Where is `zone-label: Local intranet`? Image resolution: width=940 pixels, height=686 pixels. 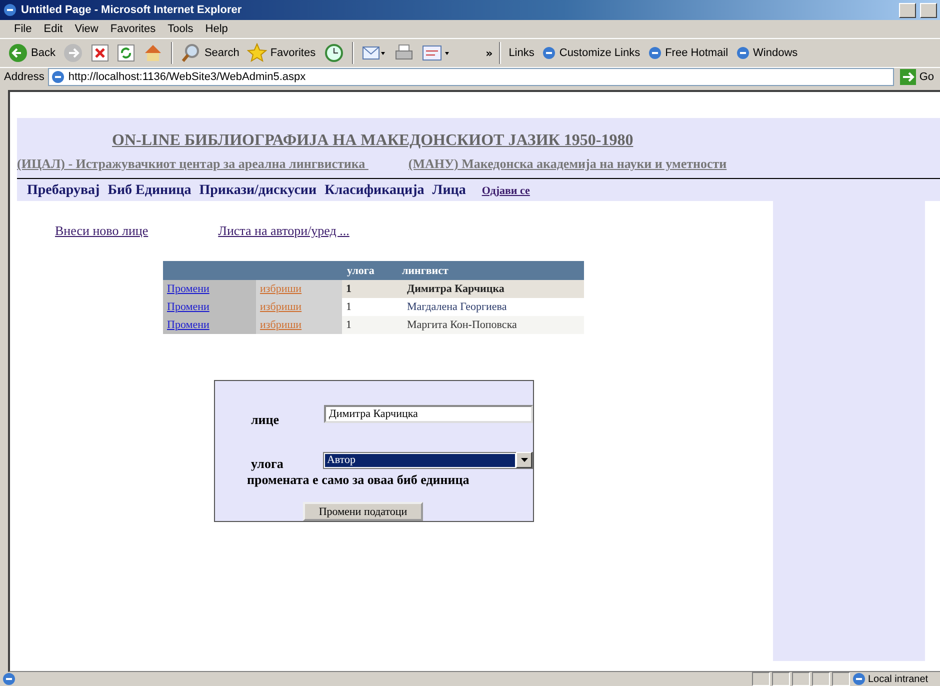 zone-label: Local intranet is located at coordinates (899, 679).